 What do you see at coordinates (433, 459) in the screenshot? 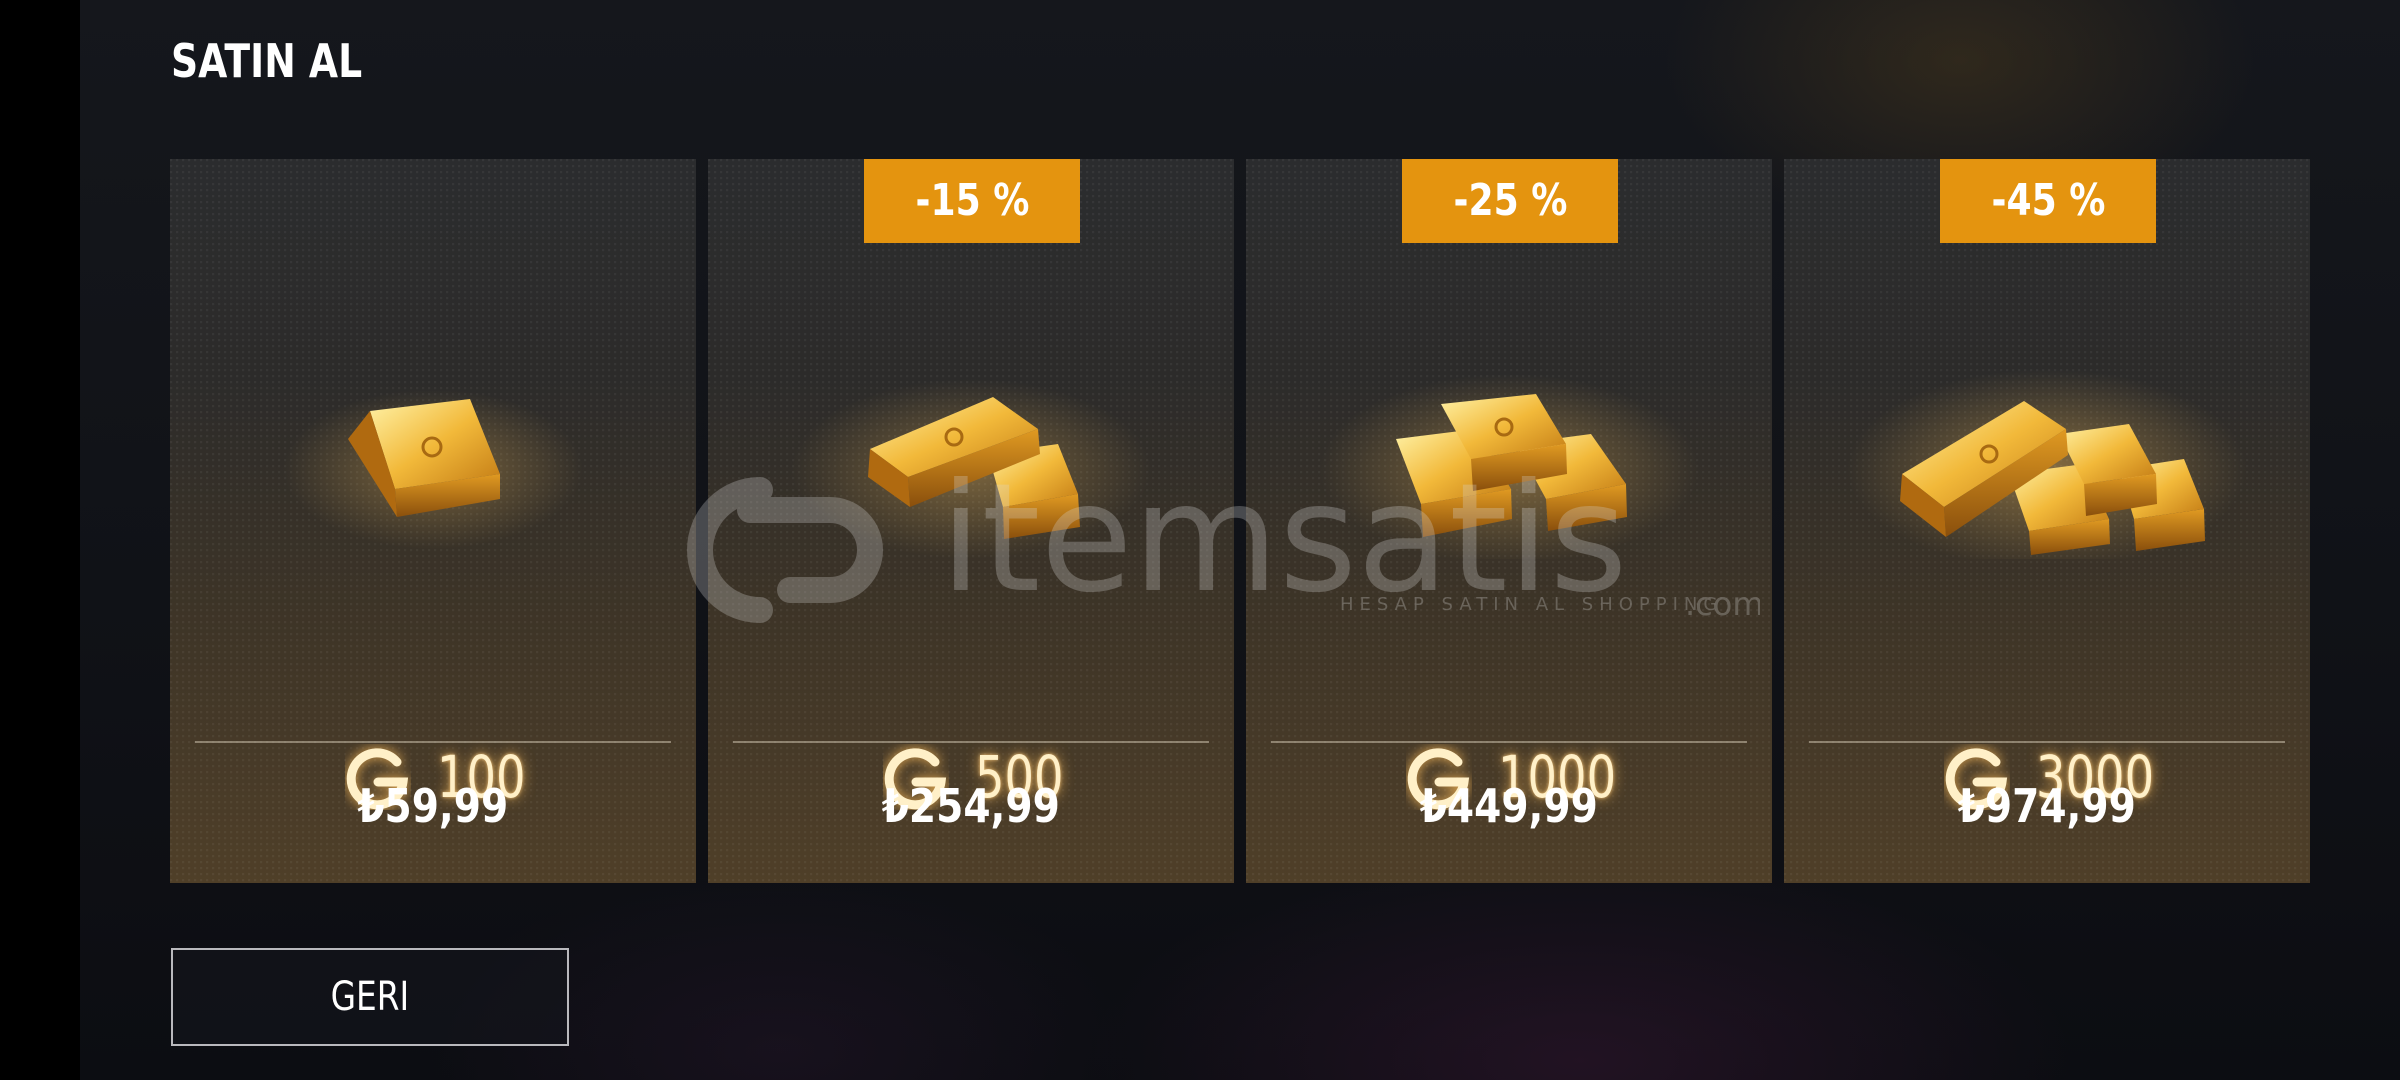
I see `gold-bar-icon` at bounding box center [433, 459].